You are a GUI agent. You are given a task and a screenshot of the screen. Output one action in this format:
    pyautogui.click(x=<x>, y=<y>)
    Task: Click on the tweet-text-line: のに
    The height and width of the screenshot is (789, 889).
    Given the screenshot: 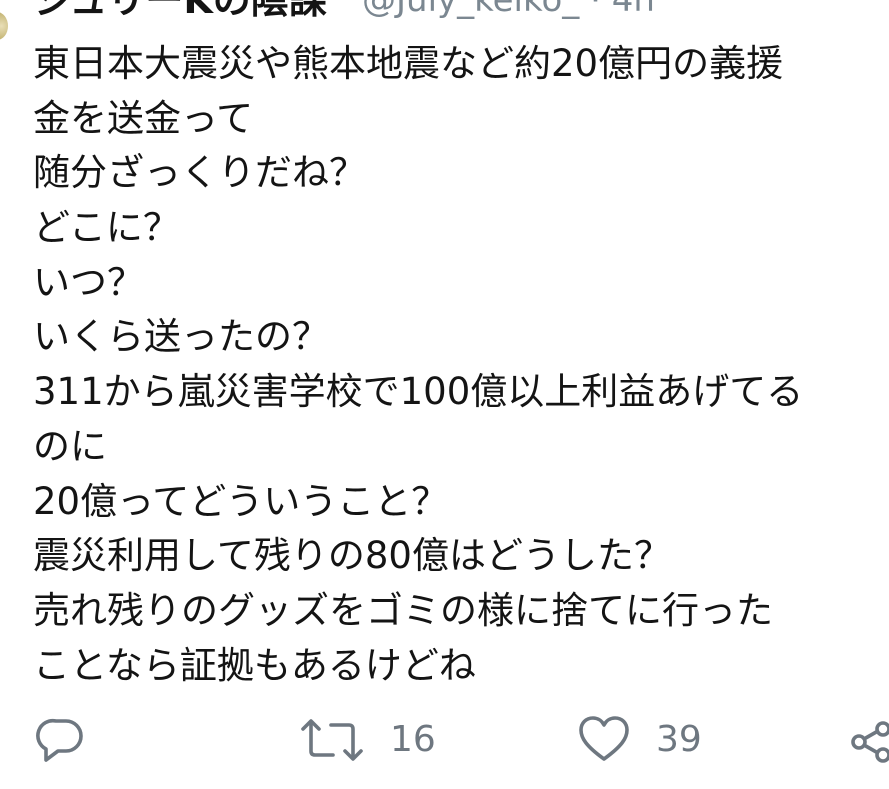 What is the action you would take?
    pyautogui.click(x=70, y=446)
    